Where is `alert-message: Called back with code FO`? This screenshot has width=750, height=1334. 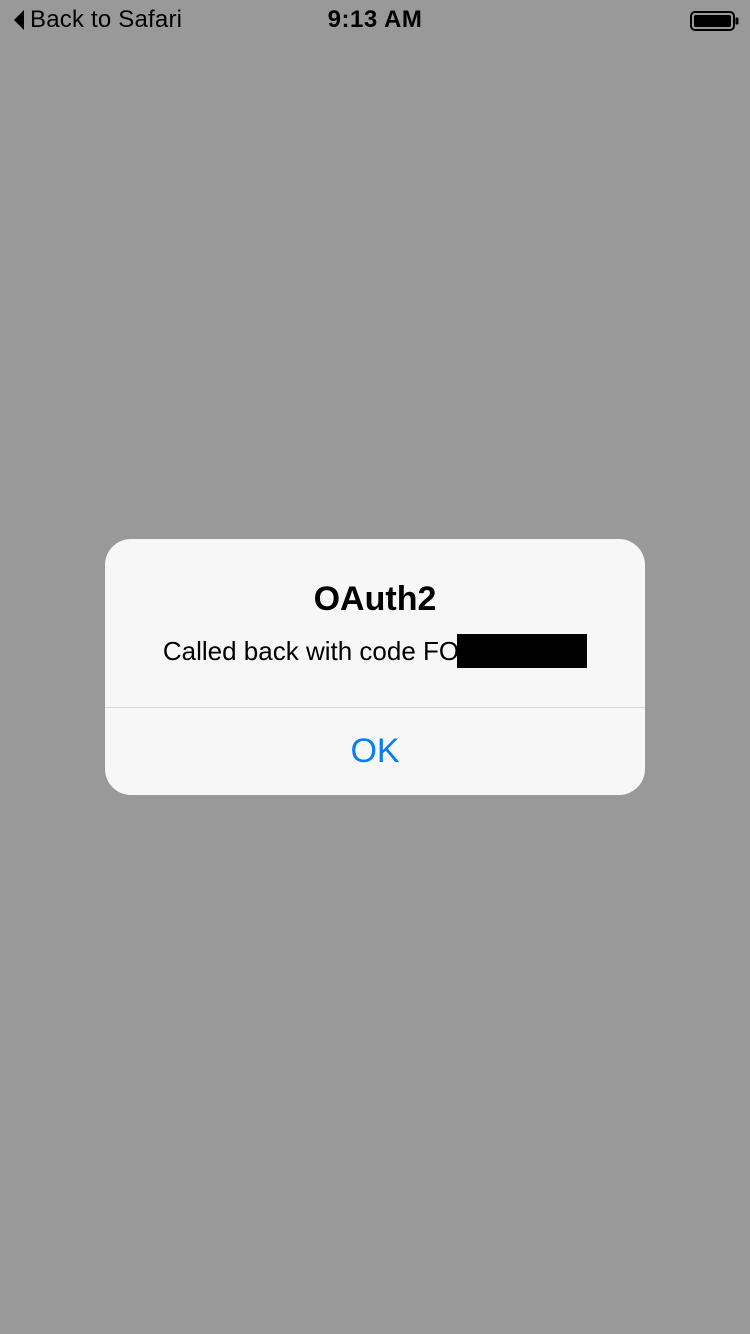 alert-message: Called back with code FO is located at coordinates (311, 651).